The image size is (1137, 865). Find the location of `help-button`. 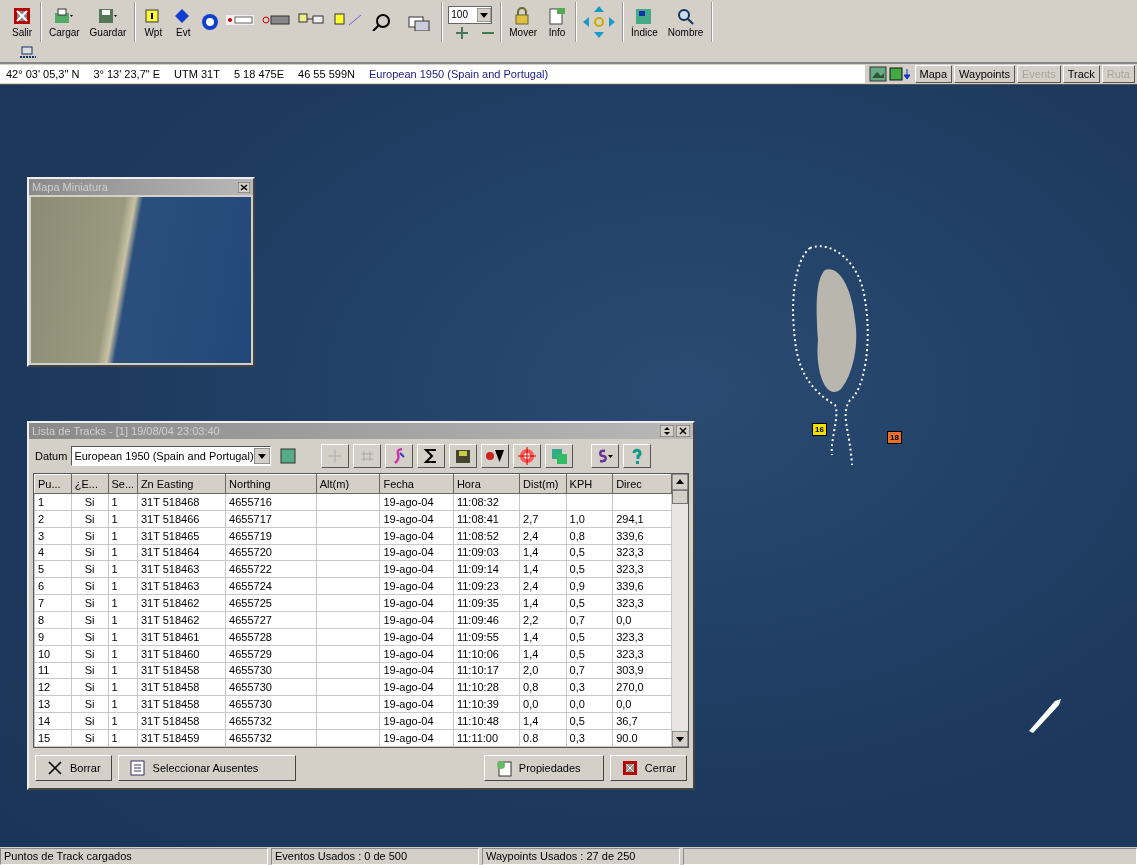

help-button is located at coordinates (636, 456).